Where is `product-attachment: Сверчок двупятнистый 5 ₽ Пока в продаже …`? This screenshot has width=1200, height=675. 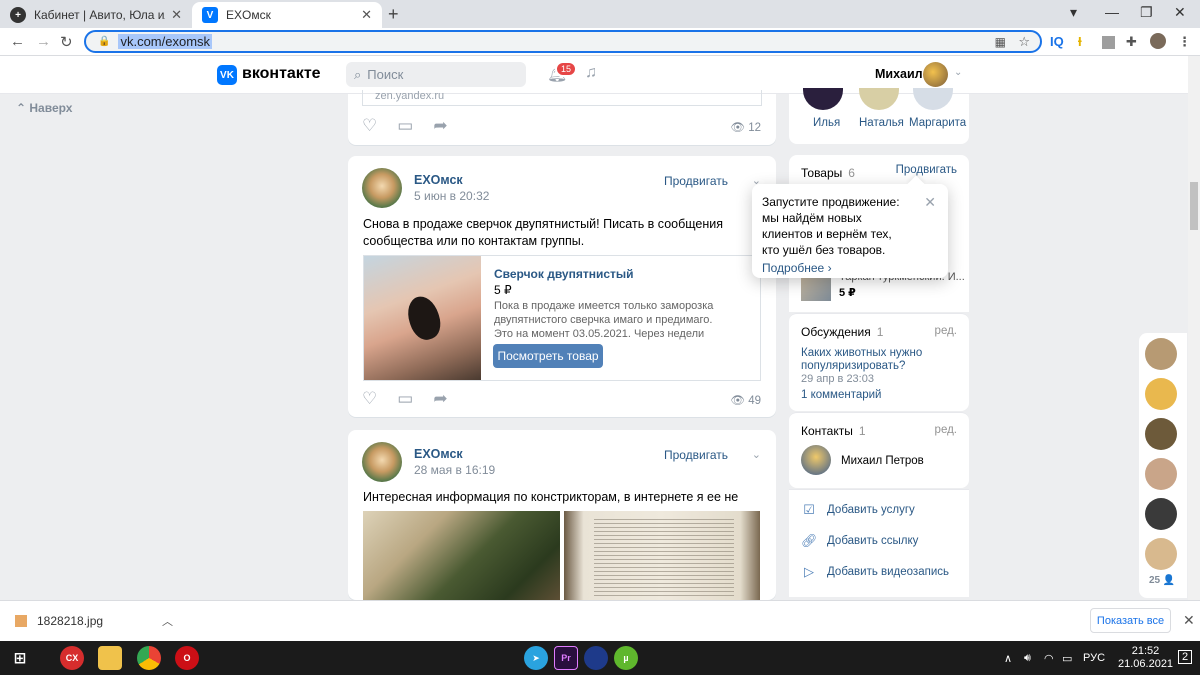 product-attachment: Сверчок двупятнистый 5 ₽ Пока в продаже … is located at coordinates (562, 318).